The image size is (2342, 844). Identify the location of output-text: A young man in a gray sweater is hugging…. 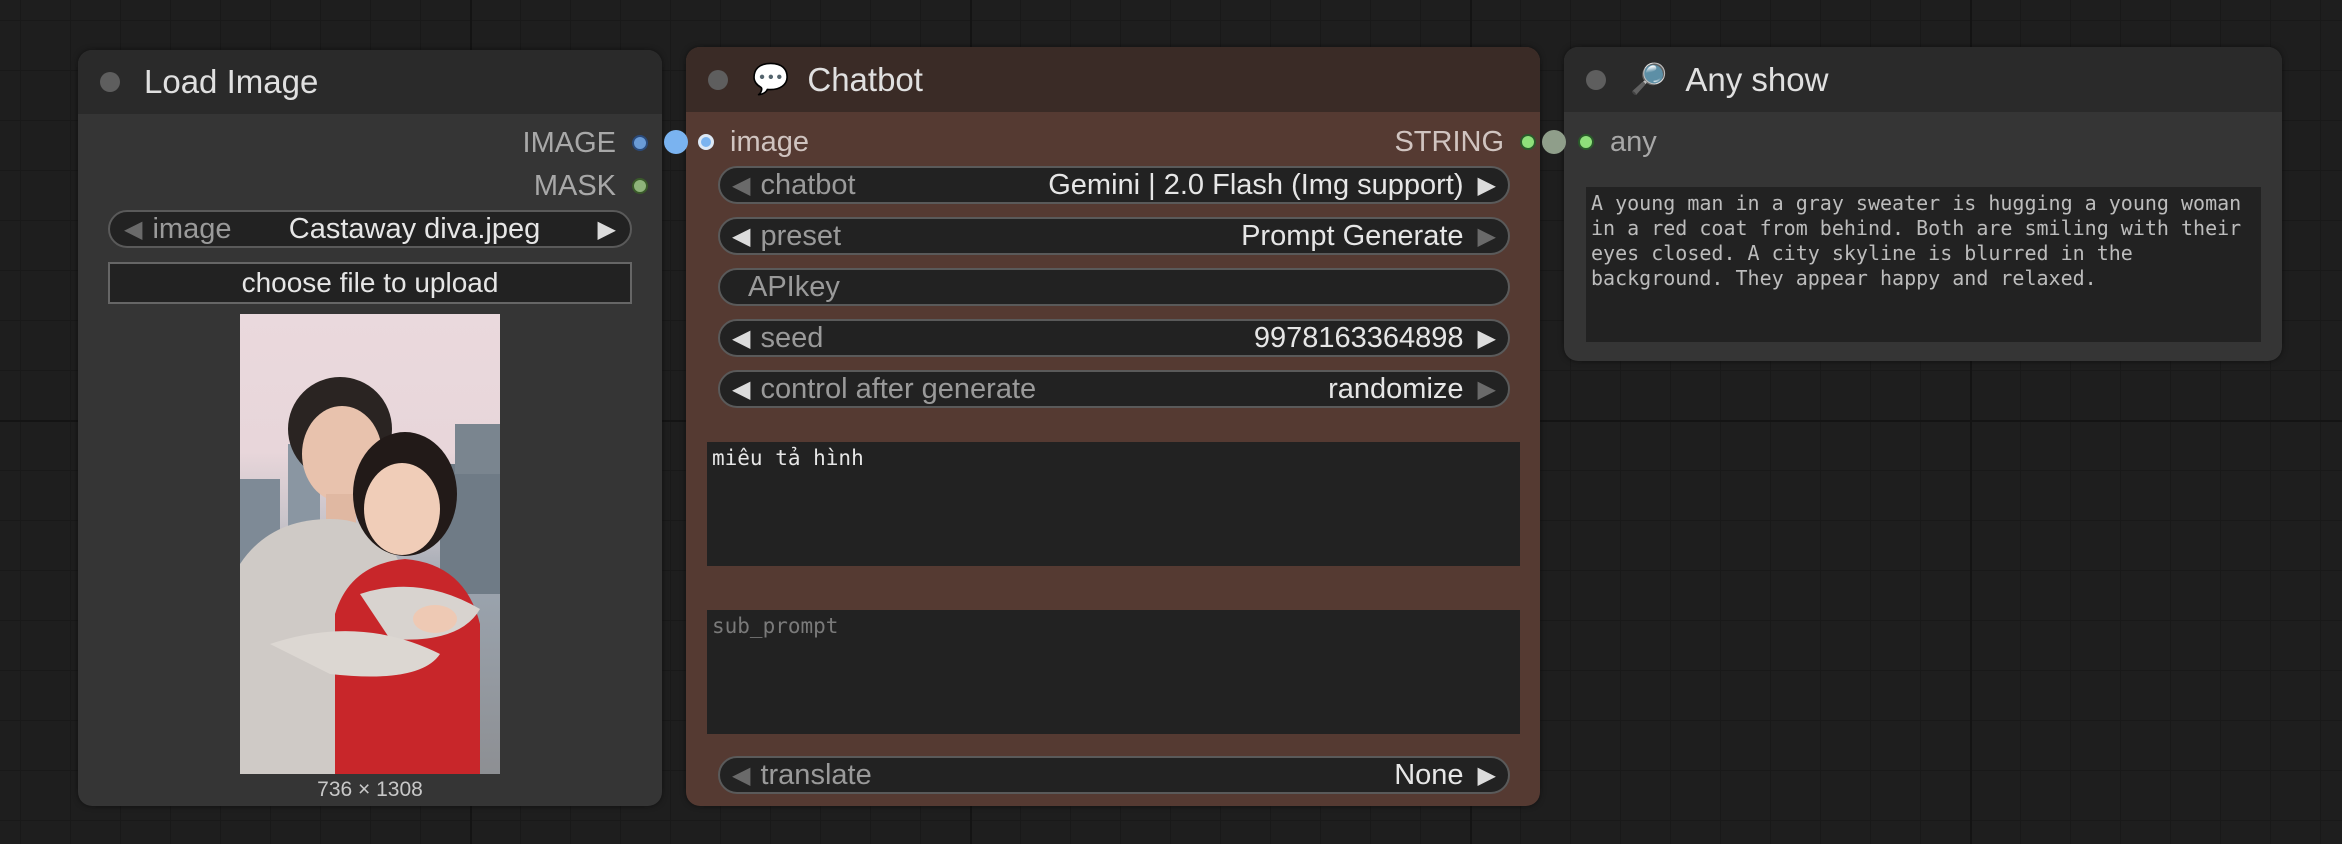
(1916, 240).